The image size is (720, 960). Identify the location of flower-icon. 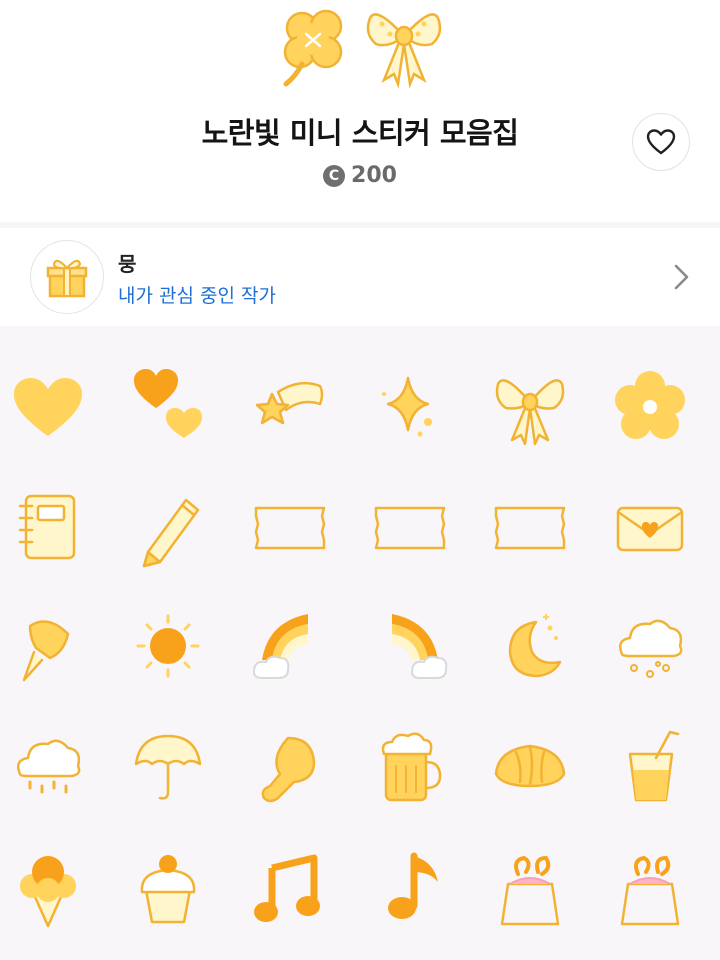
(650, 405).